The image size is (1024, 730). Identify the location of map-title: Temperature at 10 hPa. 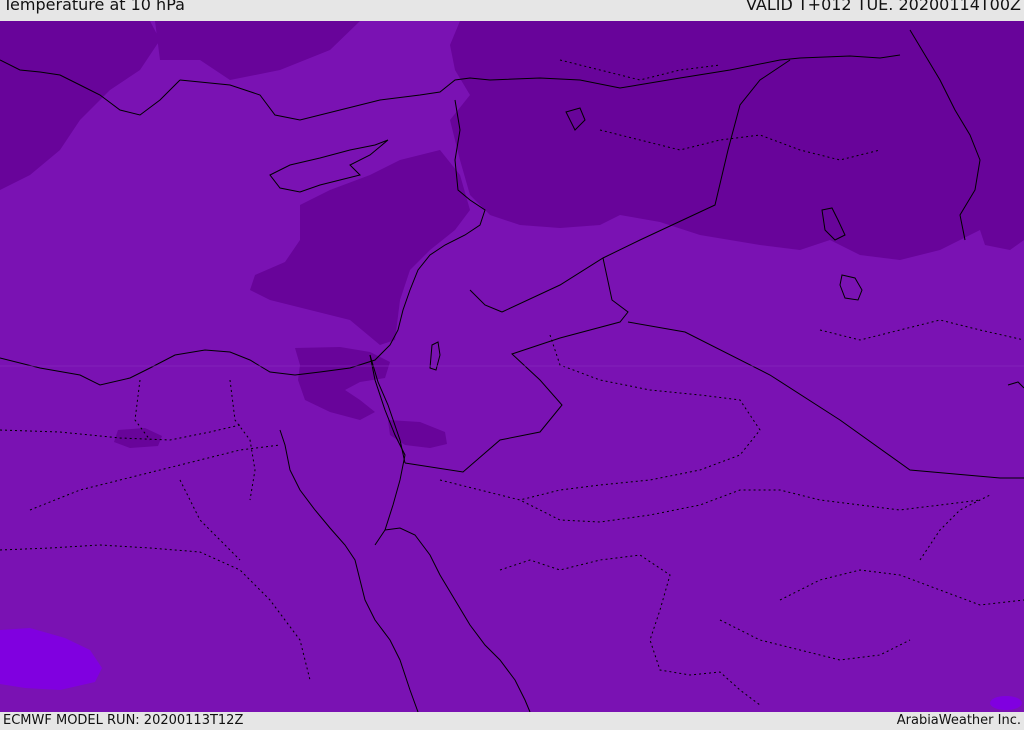
(94, 7).